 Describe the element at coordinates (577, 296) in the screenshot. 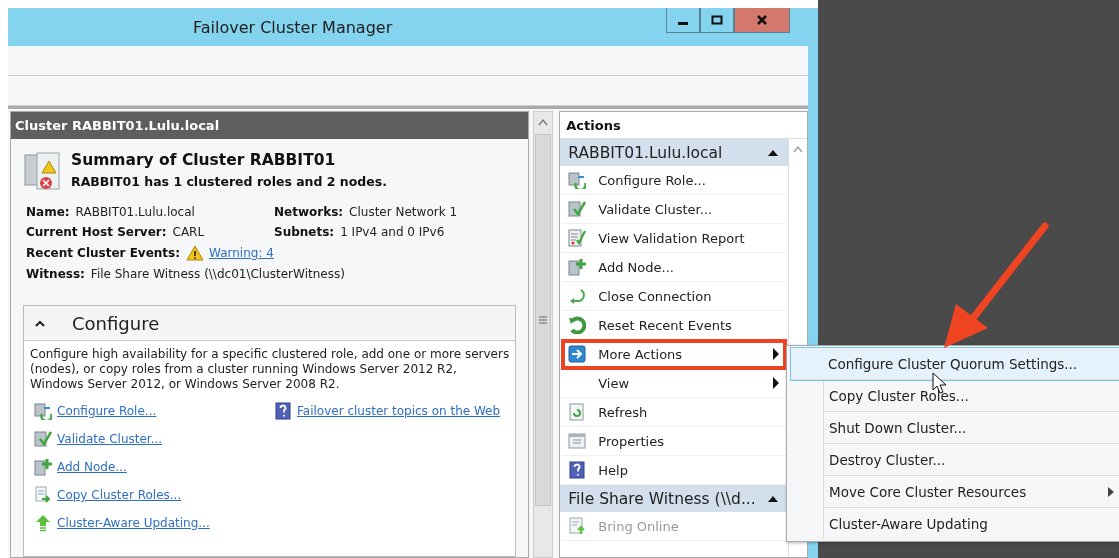

I see `return-arrow-icon` at that location.